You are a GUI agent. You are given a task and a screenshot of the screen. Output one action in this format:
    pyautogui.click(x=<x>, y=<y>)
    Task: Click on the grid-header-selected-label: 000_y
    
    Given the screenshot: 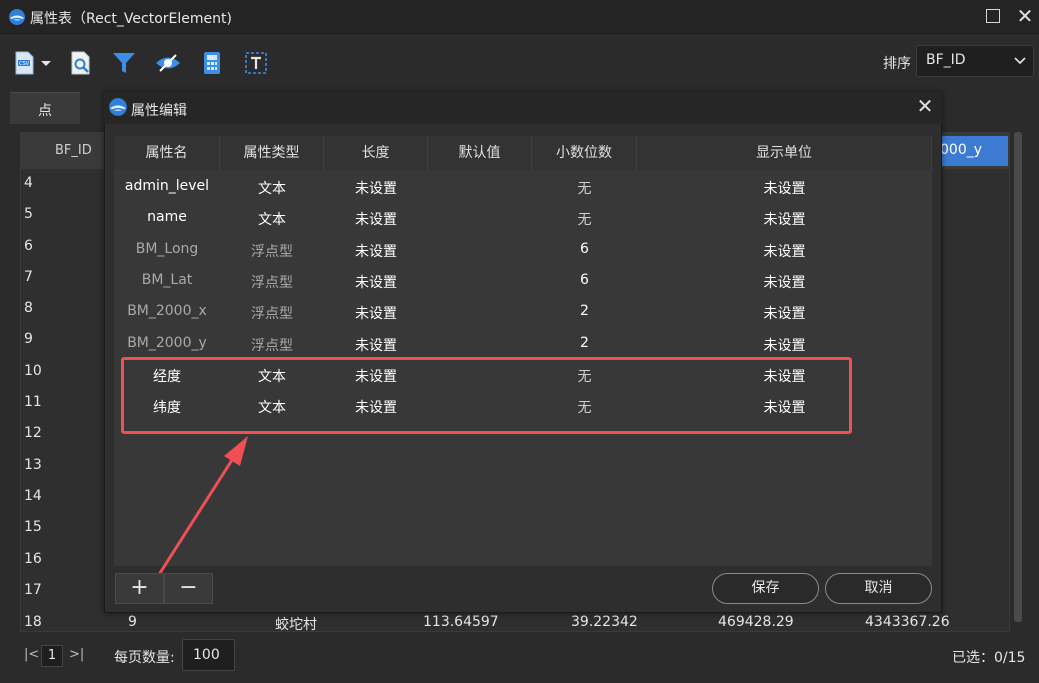 What is the action you would take?
    pyautogui.click(x=961, y=150)
    